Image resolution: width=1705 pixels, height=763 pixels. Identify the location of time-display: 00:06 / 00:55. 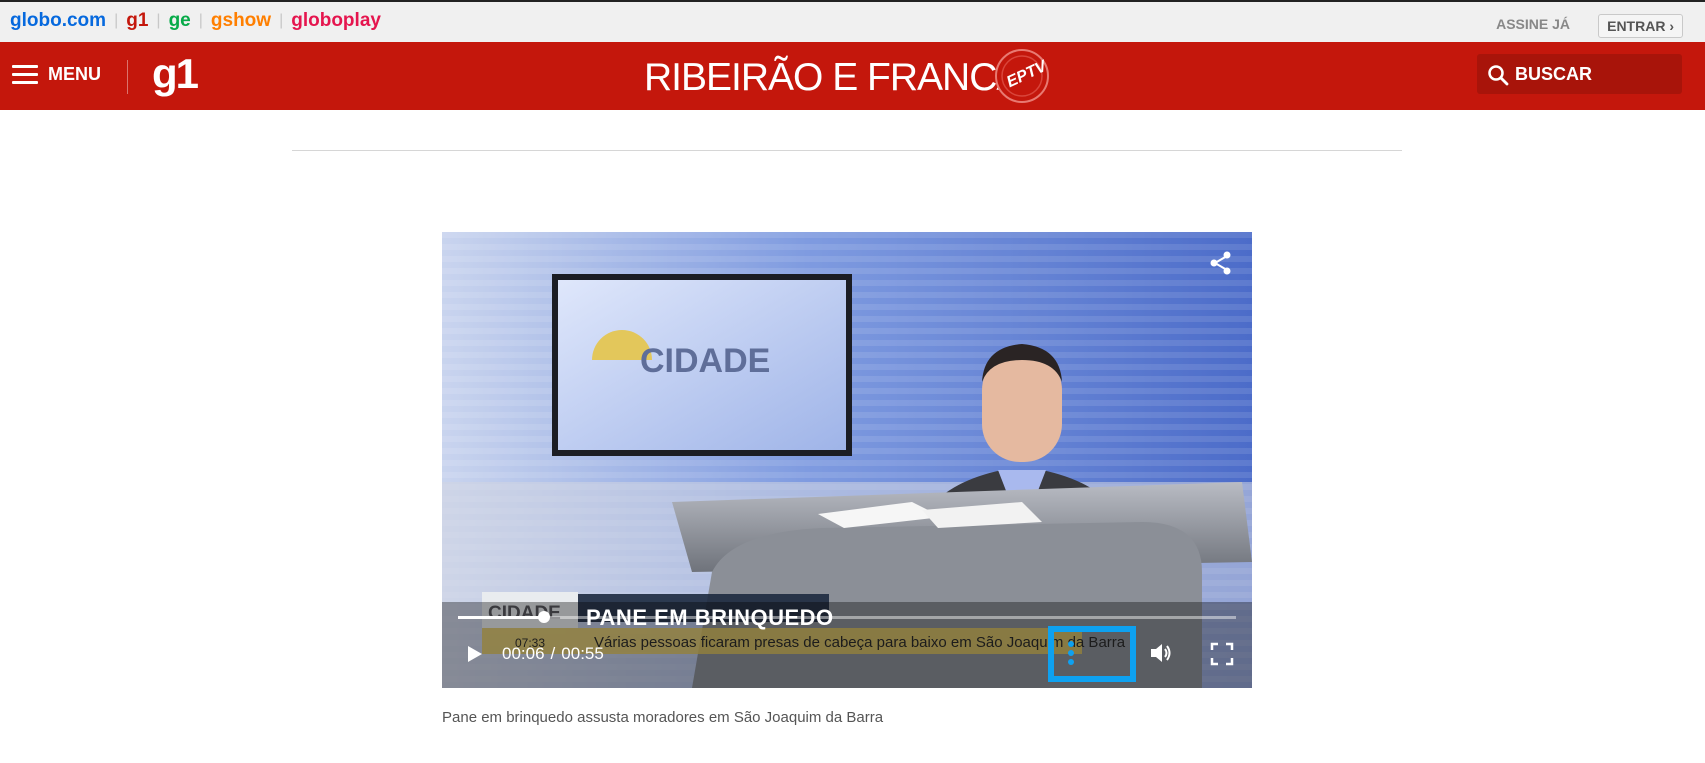
(553, 654).